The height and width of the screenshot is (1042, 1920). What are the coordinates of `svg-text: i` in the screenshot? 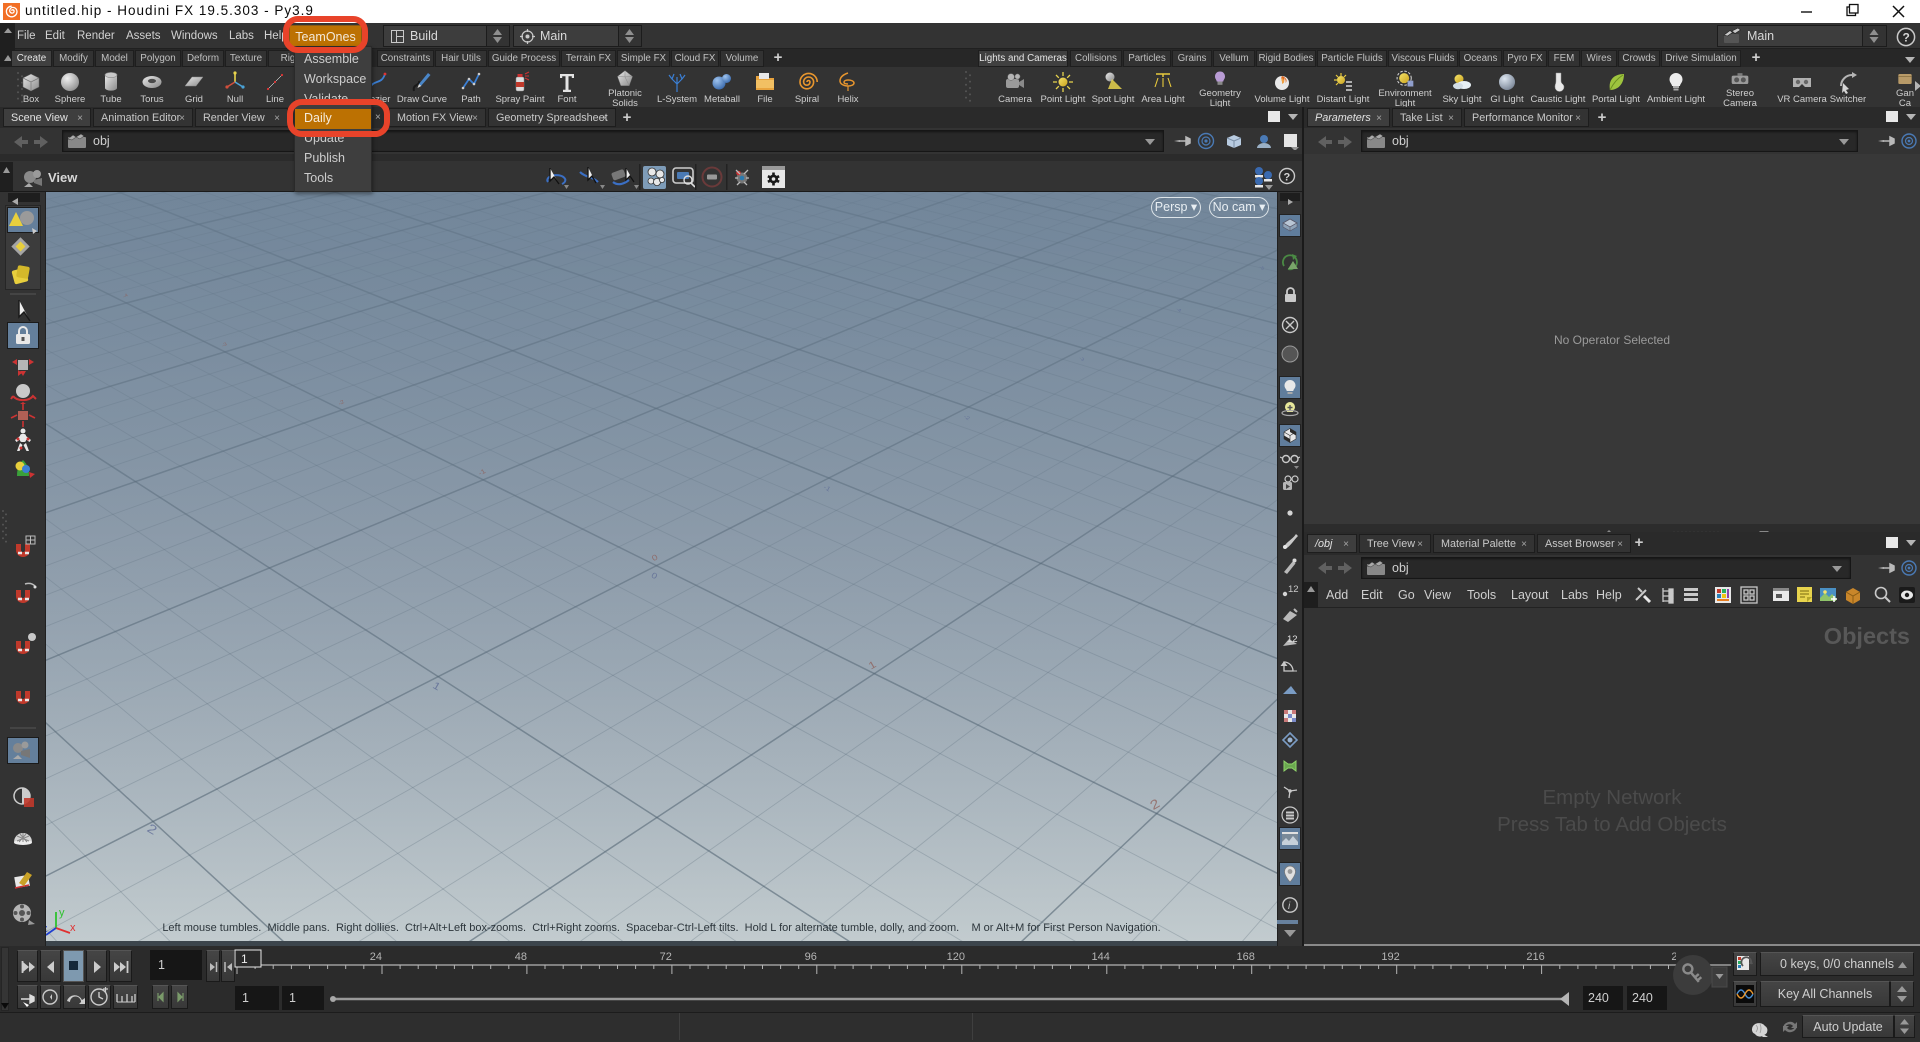 It's located at (1289, 906).